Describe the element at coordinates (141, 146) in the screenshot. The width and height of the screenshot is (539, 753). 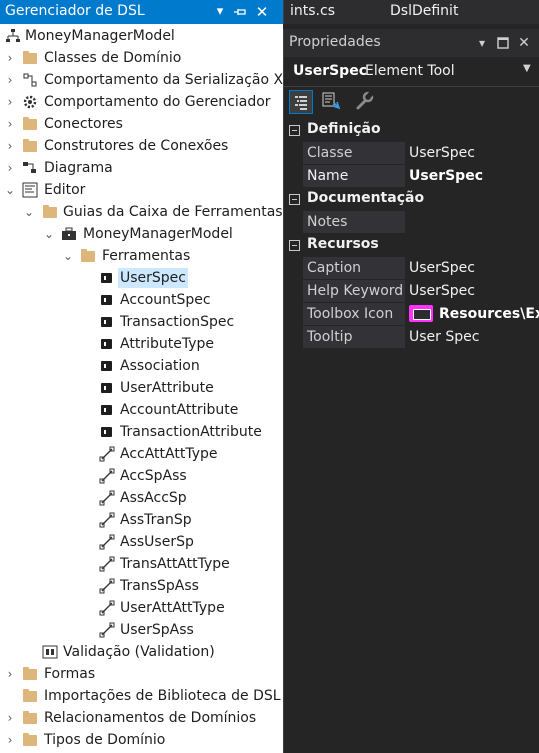
I see `tree-item-connection-builders: › Construtores de Conexões` at that location.